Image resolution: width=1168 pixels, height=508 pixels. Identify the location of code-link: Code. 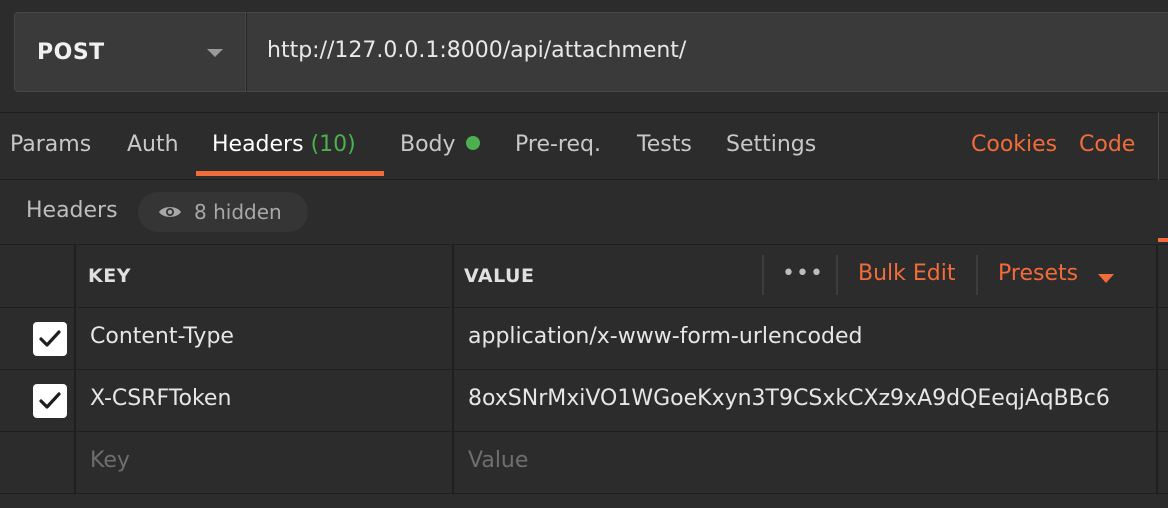
(1107, 146).